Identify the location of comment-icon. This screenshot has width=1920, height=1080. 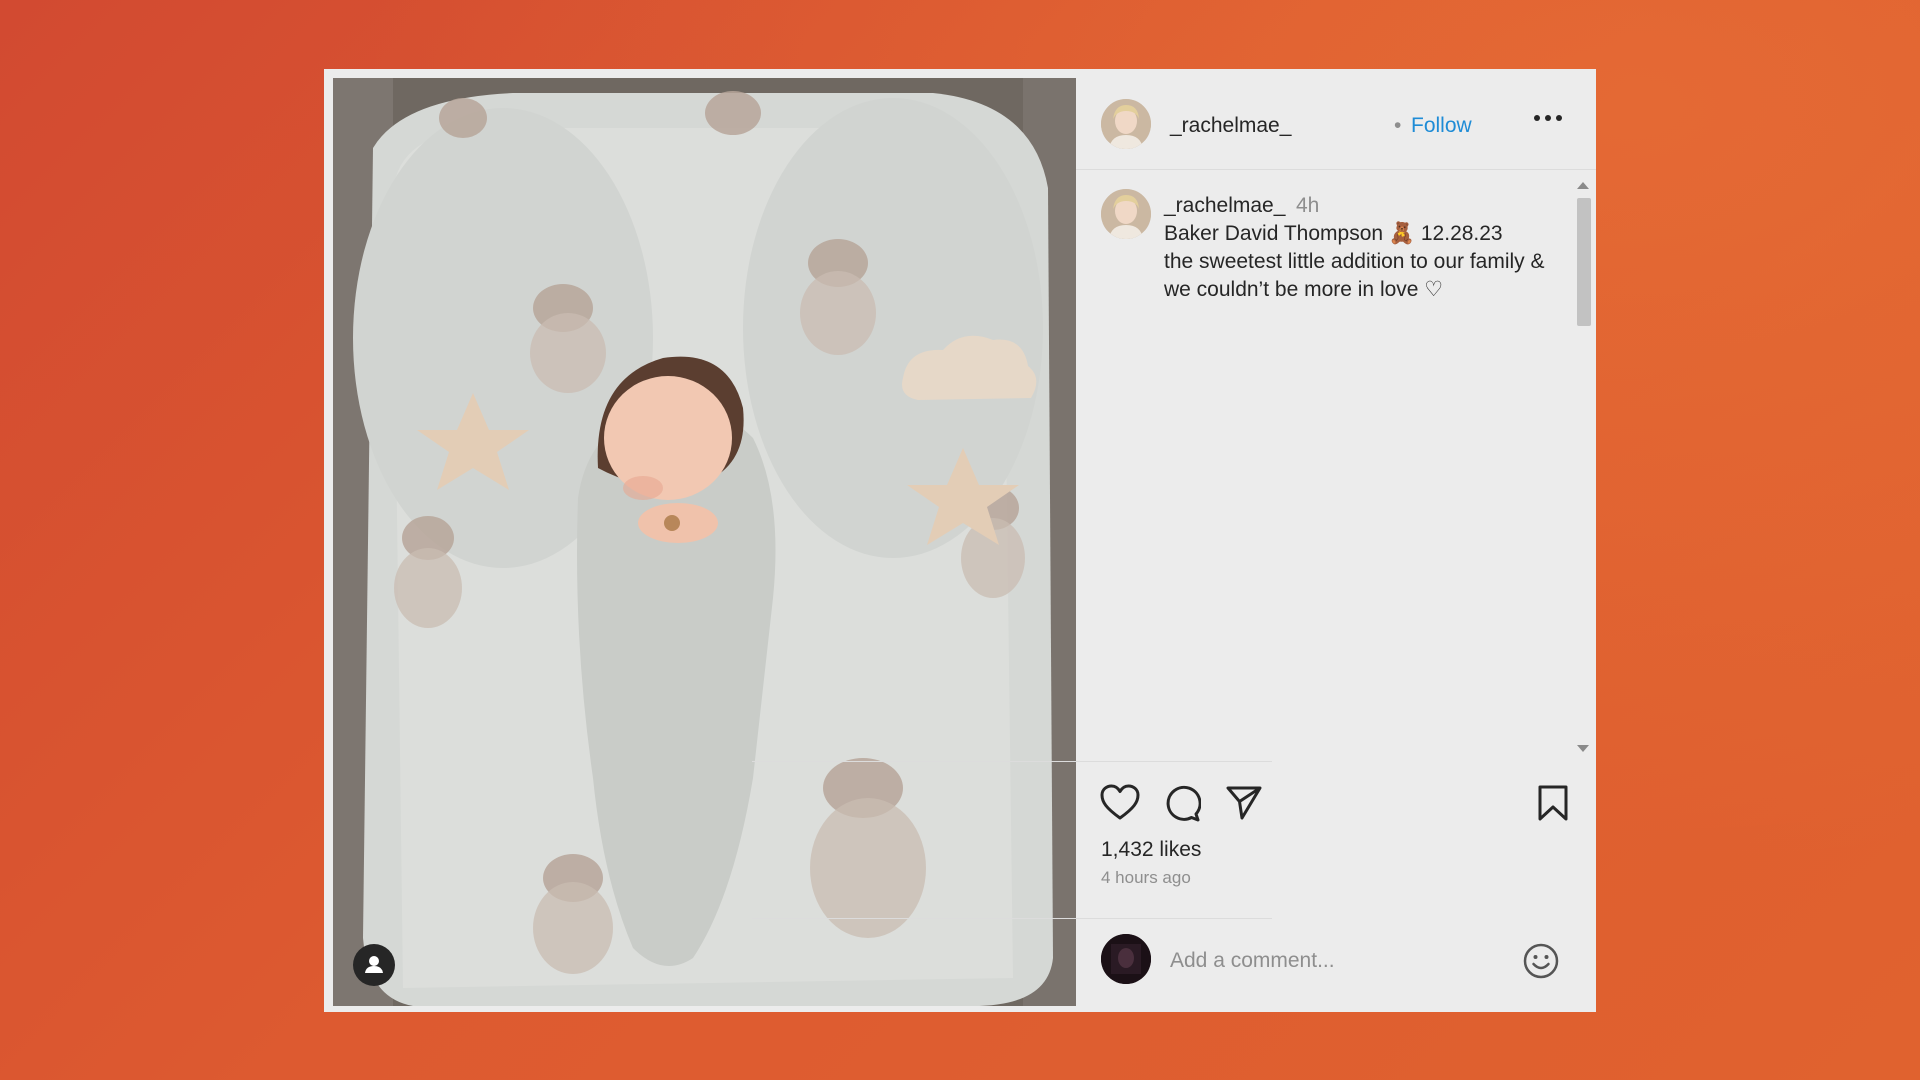
(1184, 803).